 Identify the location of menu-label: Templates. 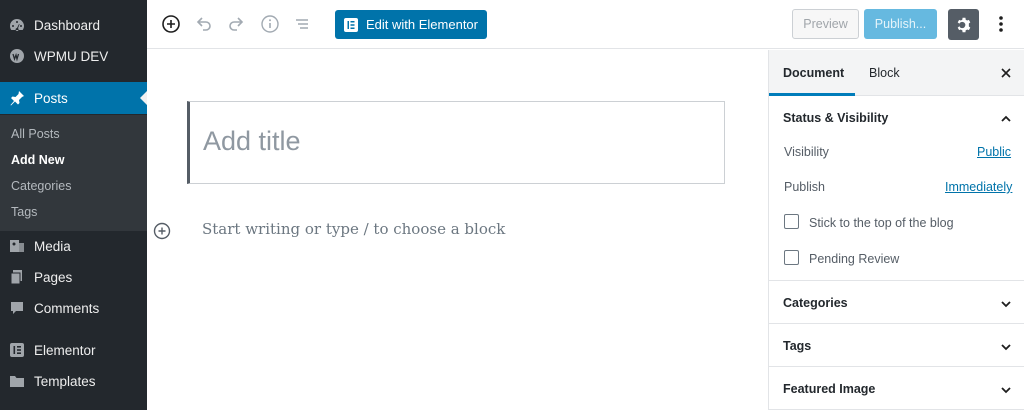
(65, 381).